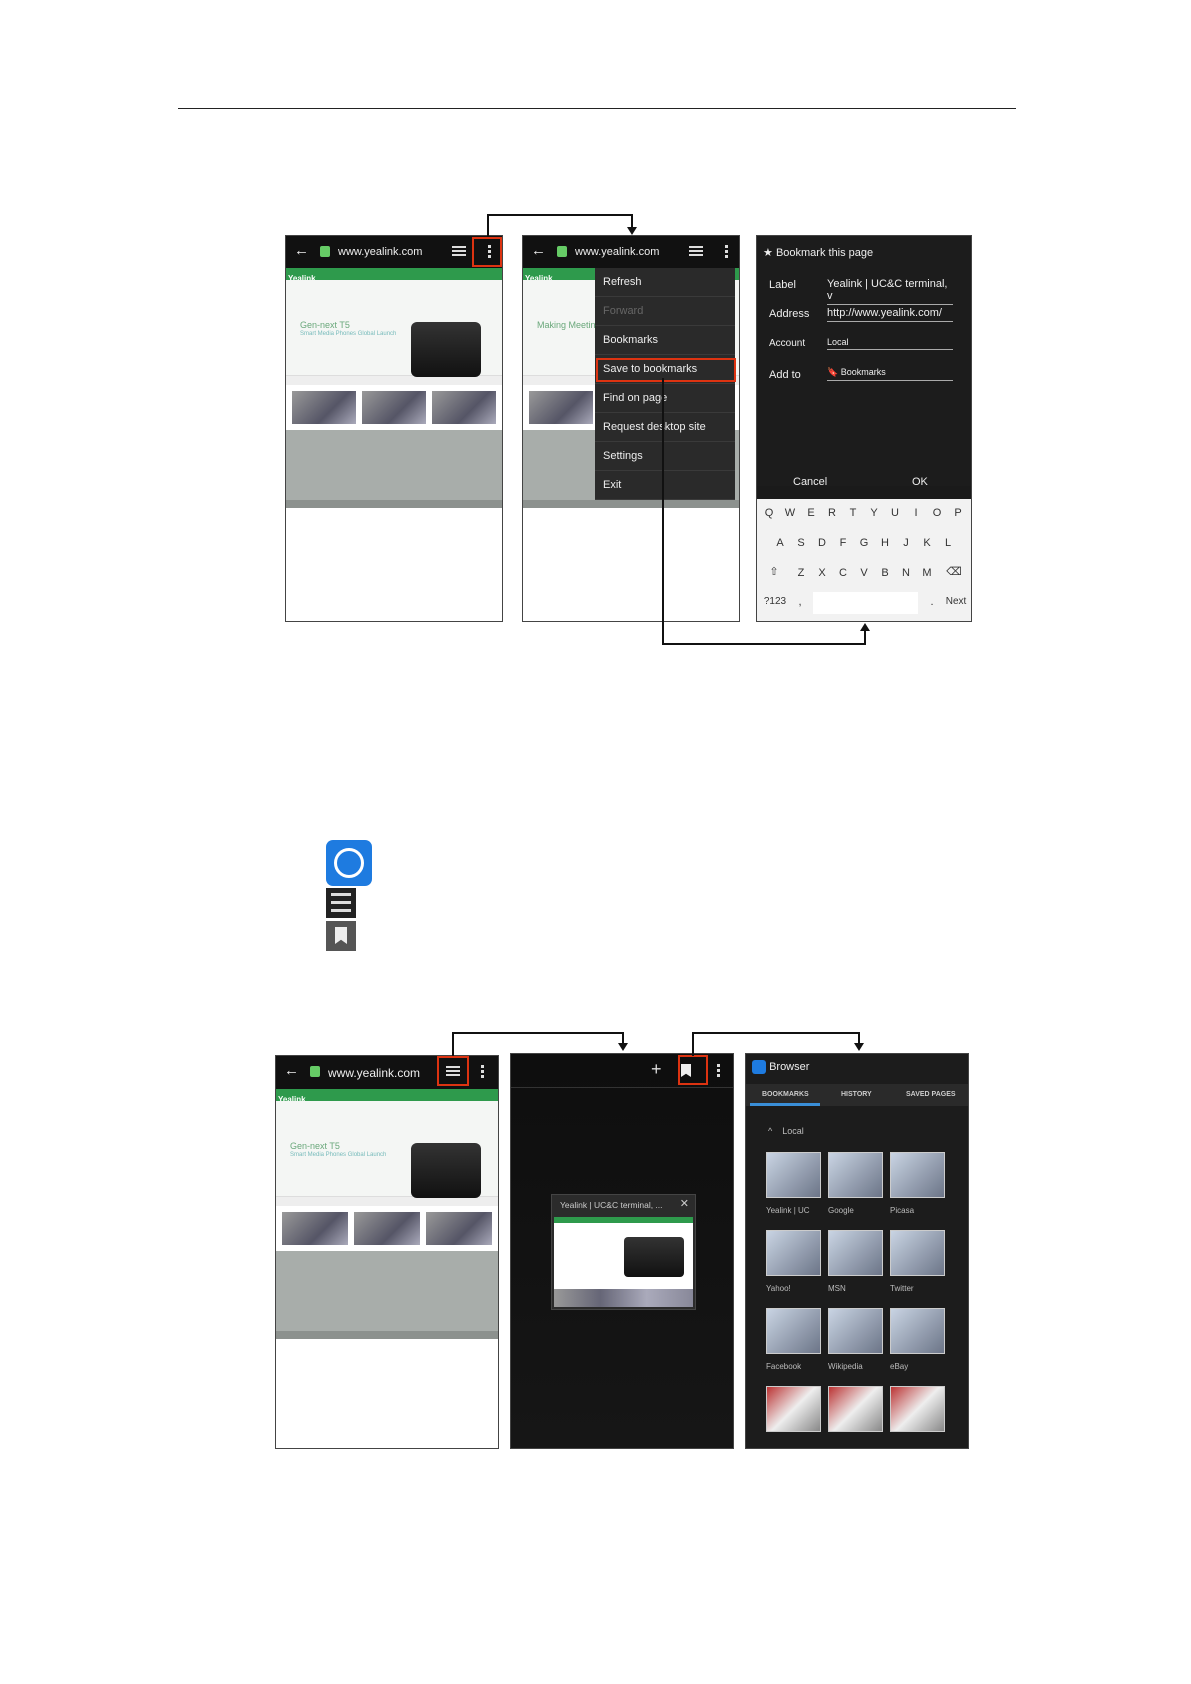  I want to click on browser-app-icon, so click(349, 863).